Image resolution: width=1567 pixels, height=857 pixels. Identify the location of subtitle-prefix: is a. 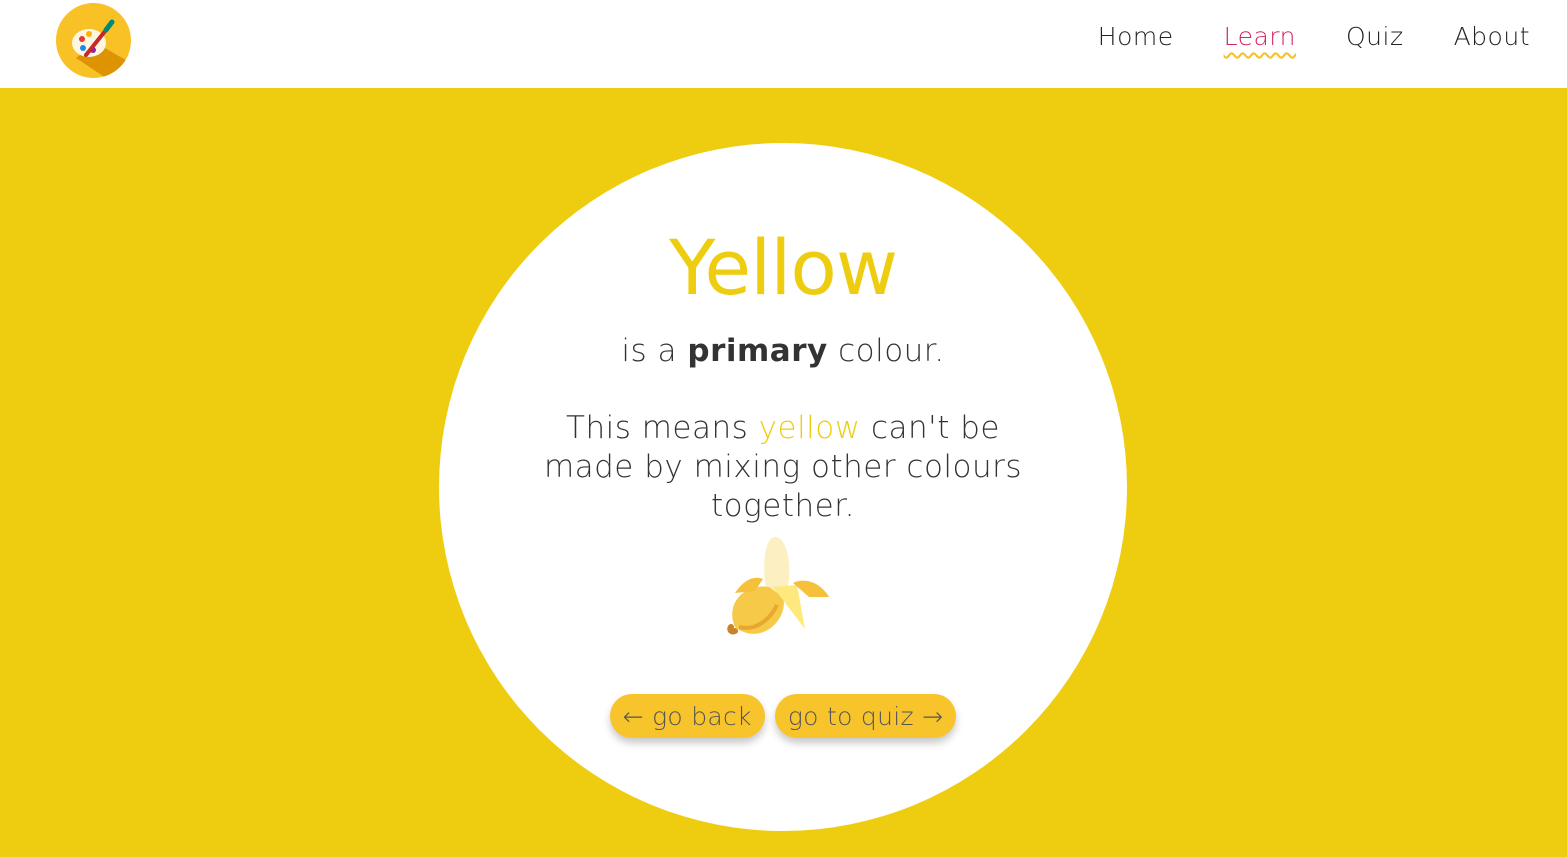
(654, 351).